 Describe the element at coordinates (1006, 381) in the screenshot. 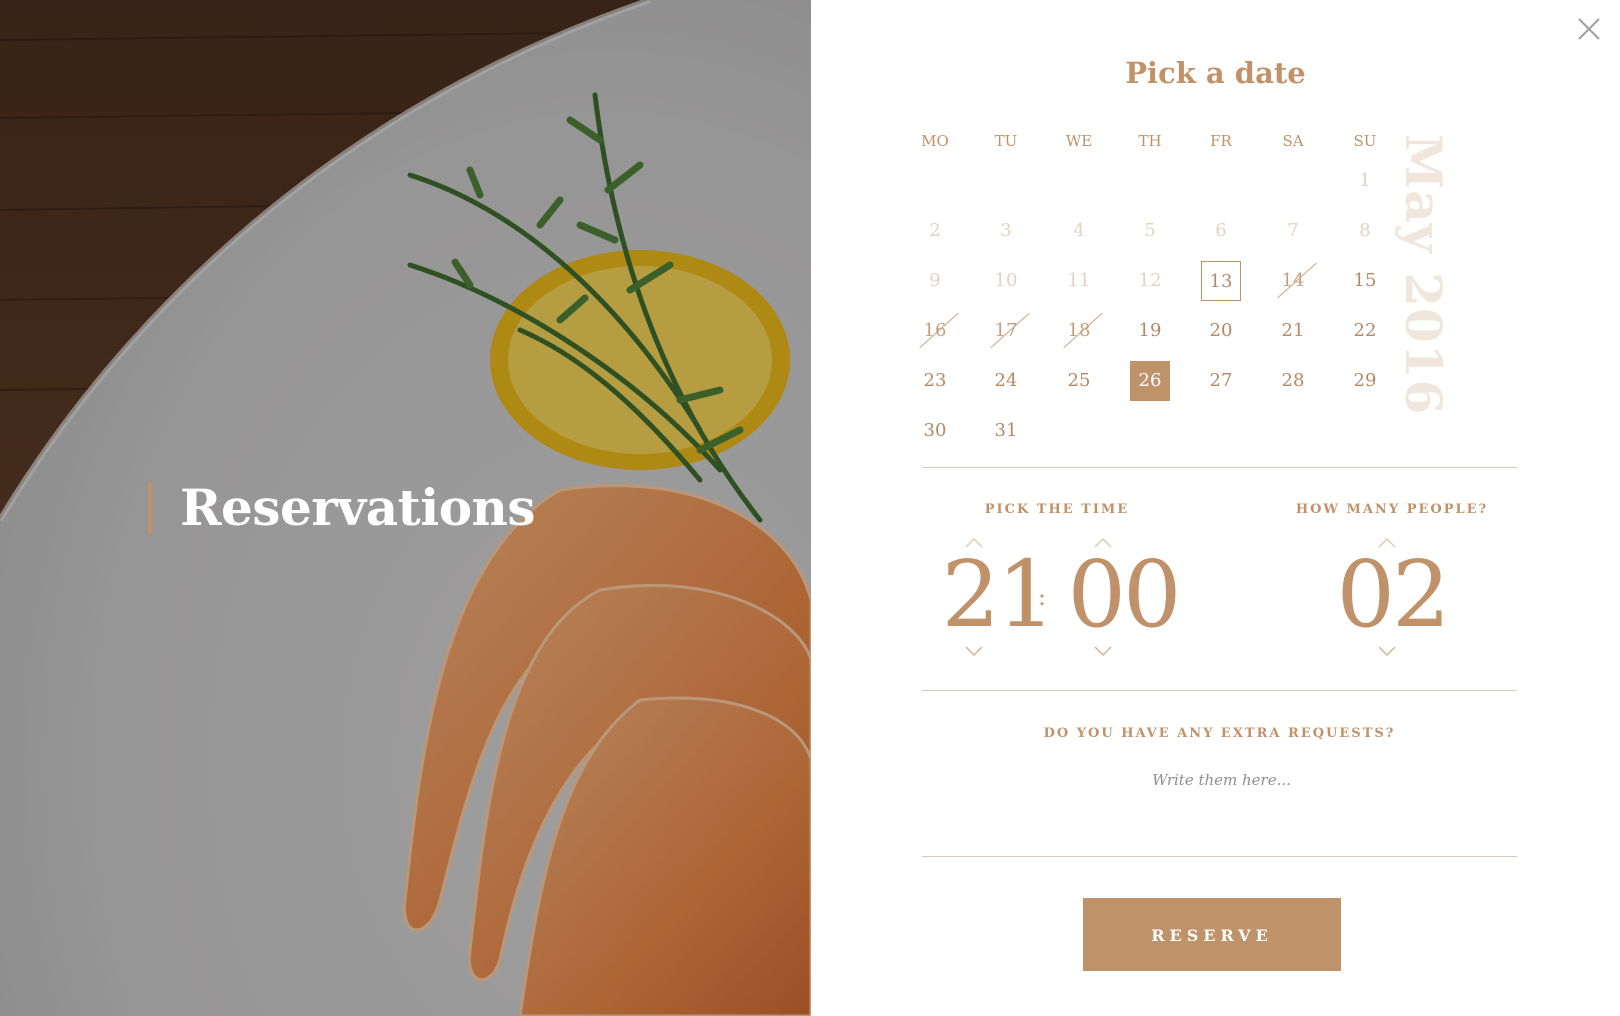

I see `calendar-day: 24` at that location.